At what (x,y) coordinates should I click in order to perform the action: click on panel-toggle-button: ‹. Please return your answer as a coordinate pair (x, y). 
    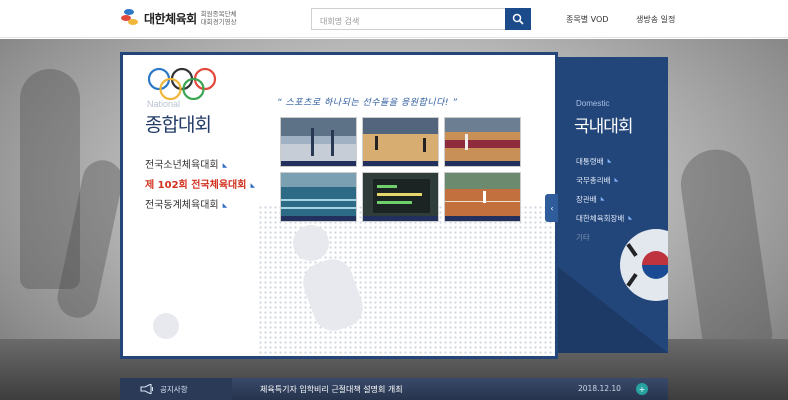
    Looking at the image, I should click on (552, 208).